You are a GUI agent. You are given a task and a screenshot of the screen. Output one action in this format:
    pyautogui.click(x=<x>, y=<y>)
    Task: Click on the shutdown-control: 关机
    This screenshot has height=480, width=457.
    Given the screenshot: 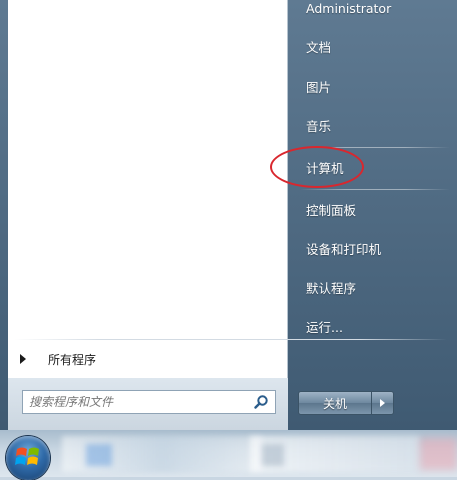 What is the action you would take?
    pyautogui.click(x=346, y=403)
    